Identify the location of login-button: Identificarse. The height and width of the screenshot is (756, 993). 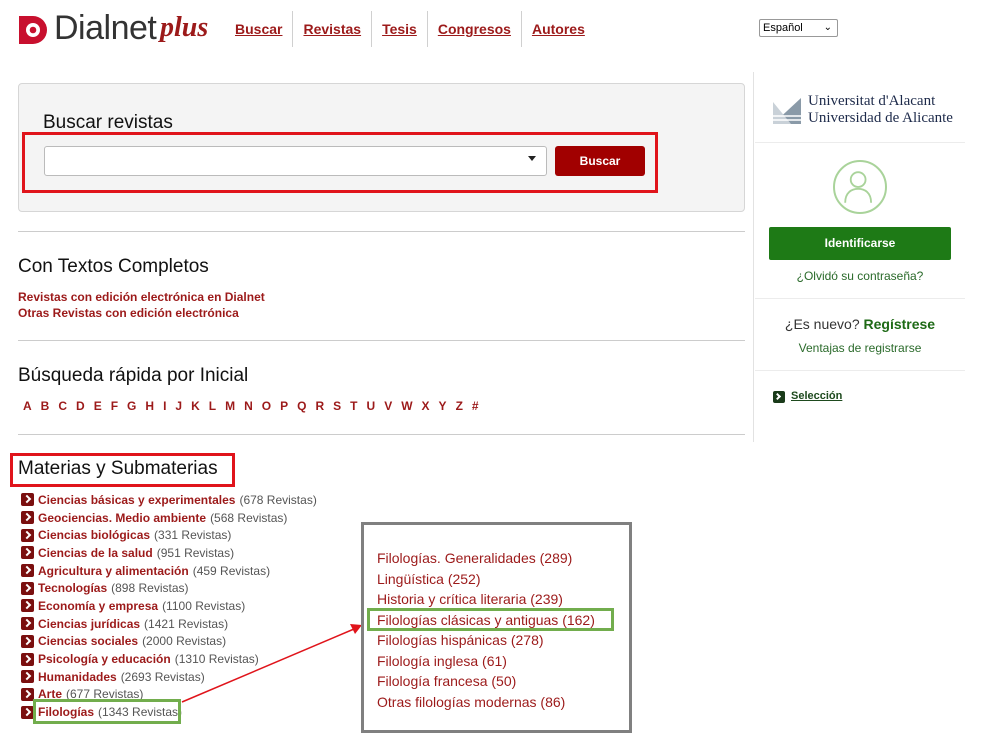
(860, 243).